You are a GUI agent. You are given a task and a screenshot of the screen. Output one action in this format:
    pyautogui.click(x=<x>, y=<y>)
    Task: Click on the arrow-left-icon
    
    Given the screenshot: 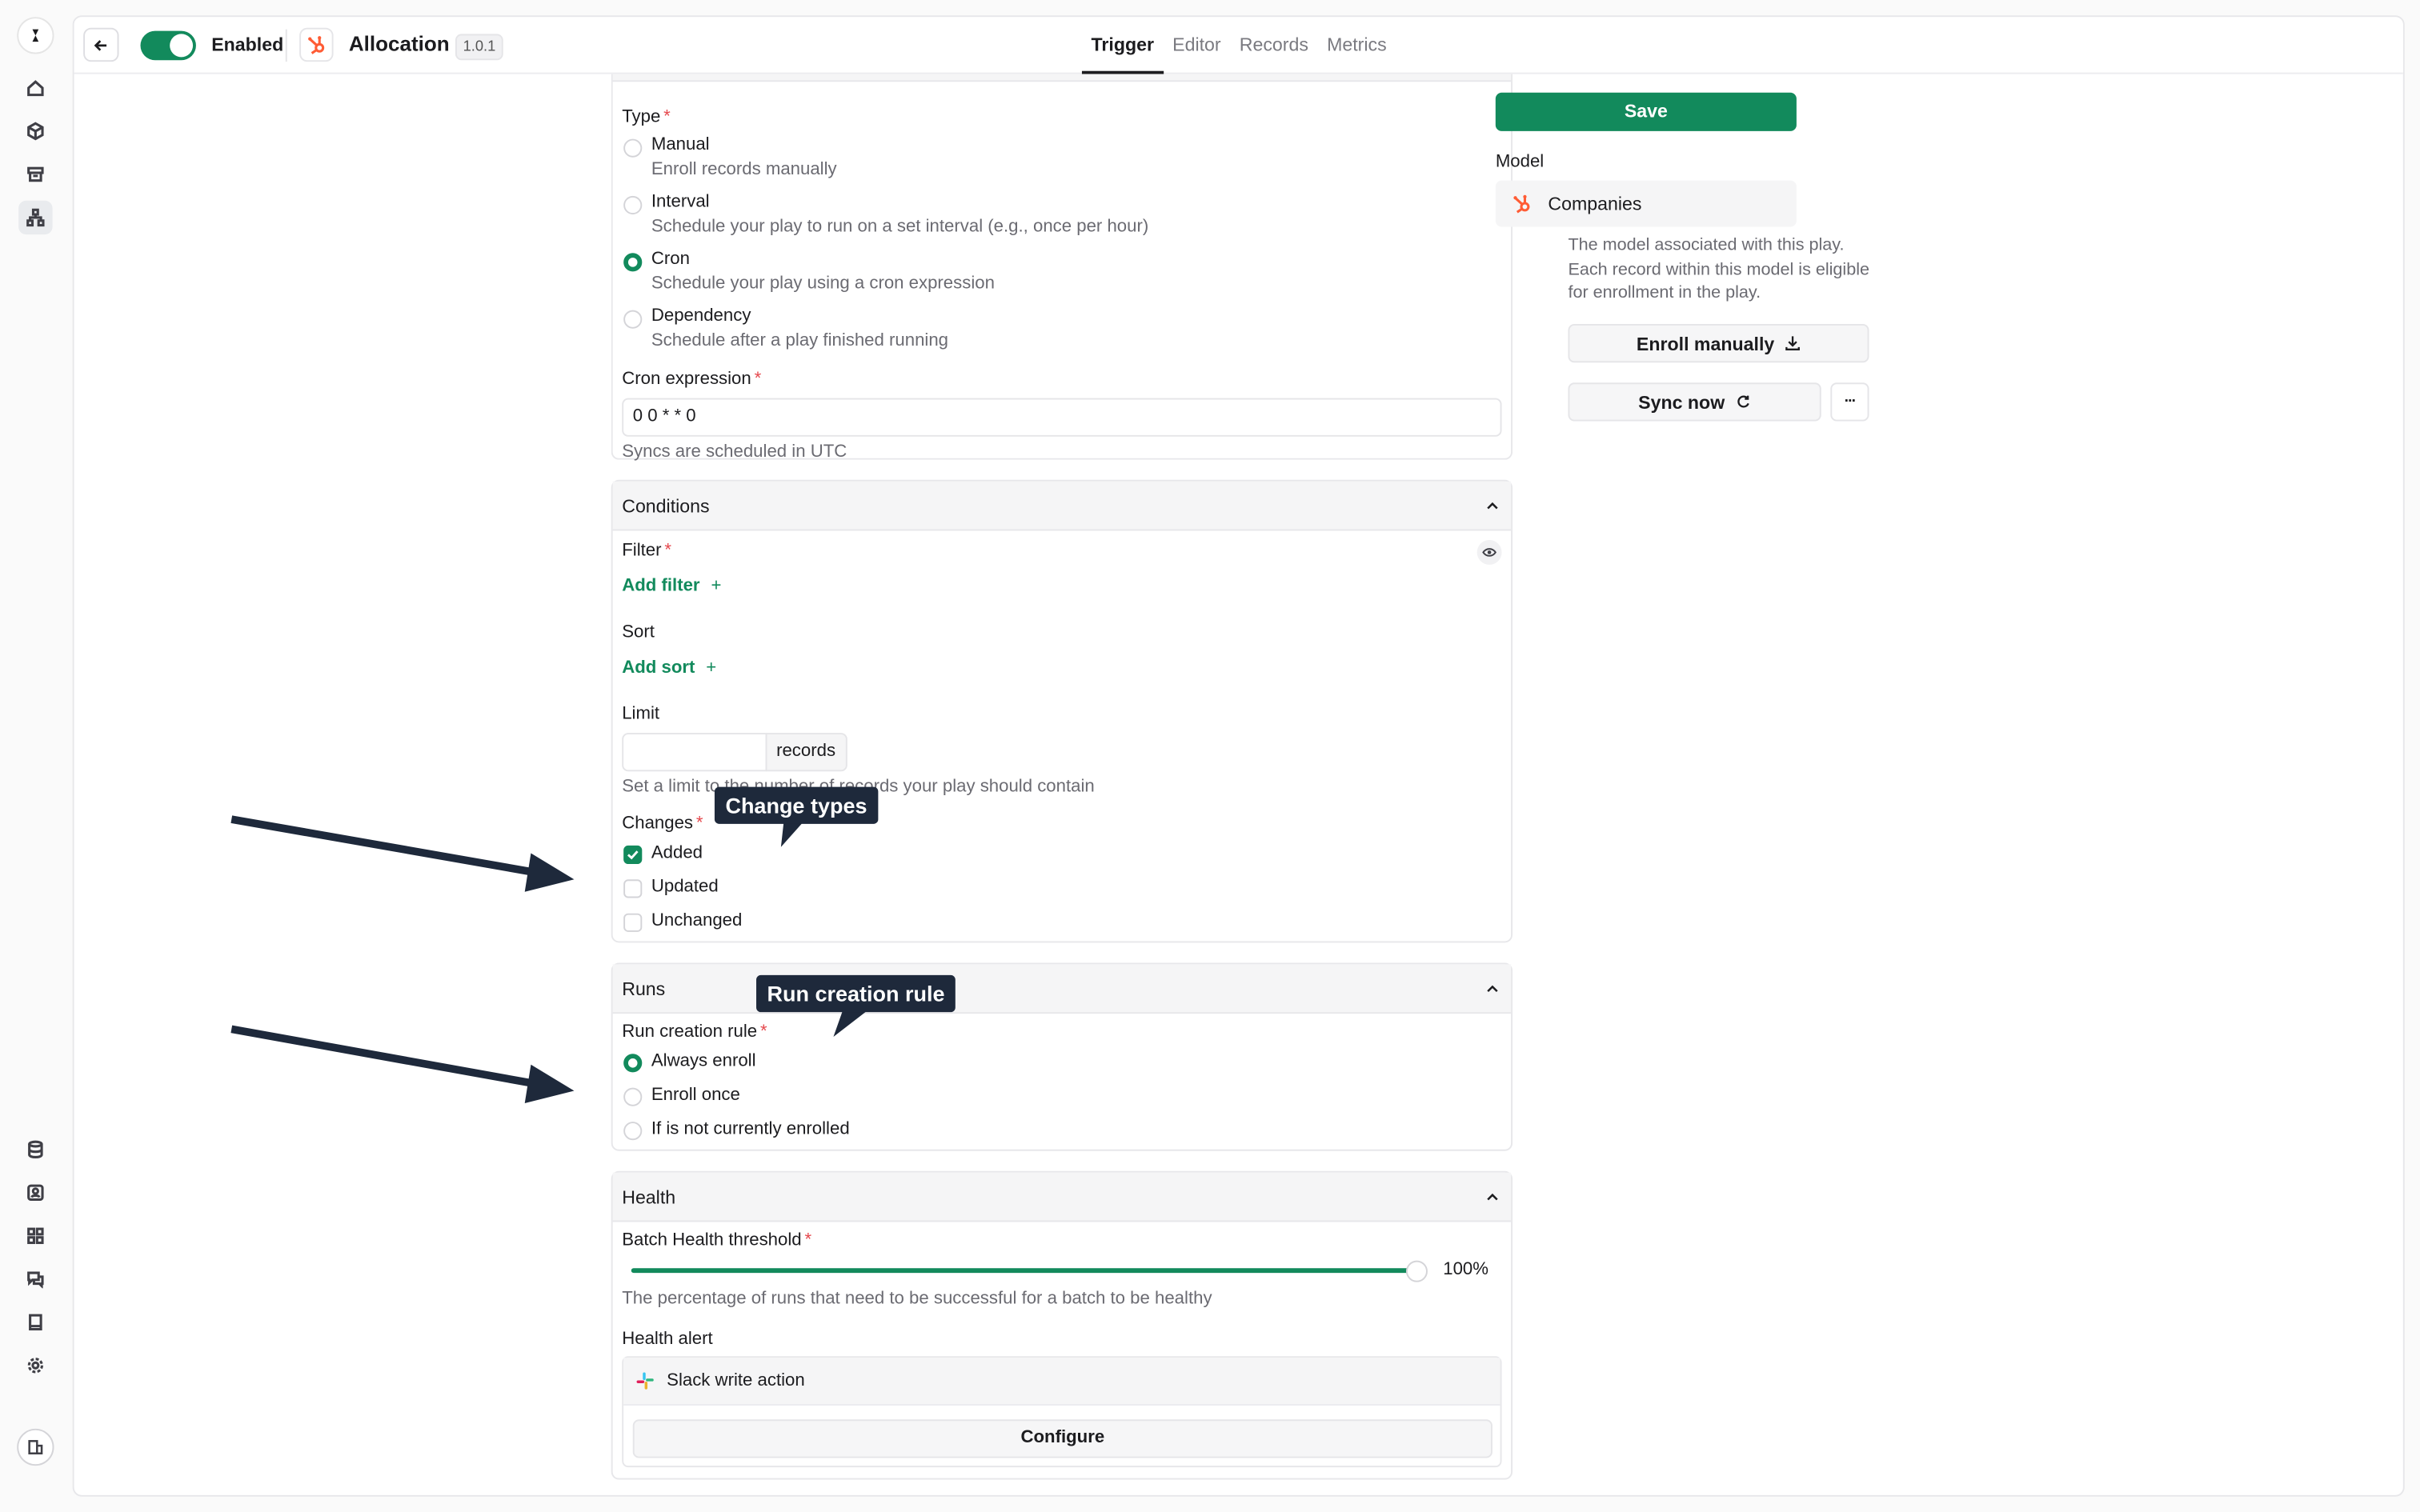 What is the action you would take?
    pyautogui.click(x=100, y=44)
    